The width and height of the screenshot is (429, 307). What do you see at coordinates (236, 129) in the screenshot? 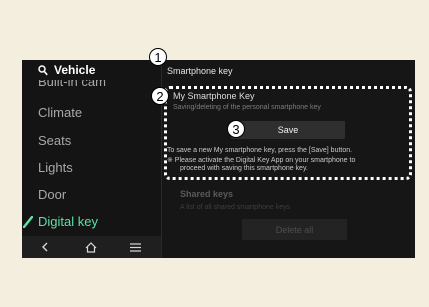
I see `callout-3: 3` at bounding box center [236, 129].